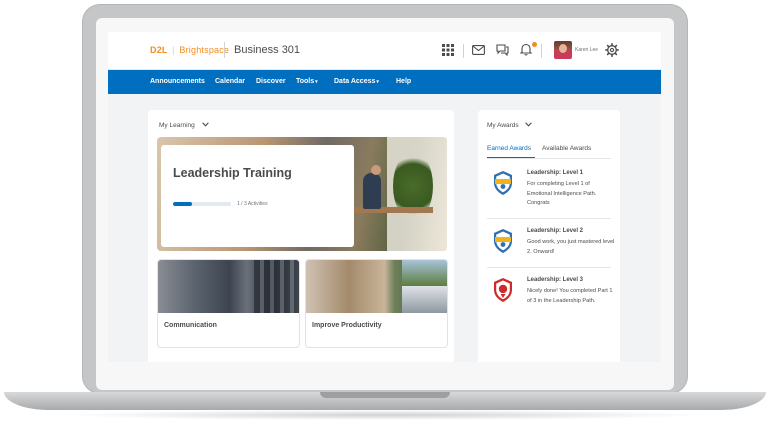  What do you see at coordinates (267, 50) in the screenshot?
I see `course-title: Business 301` at bounding box center [267, 50].